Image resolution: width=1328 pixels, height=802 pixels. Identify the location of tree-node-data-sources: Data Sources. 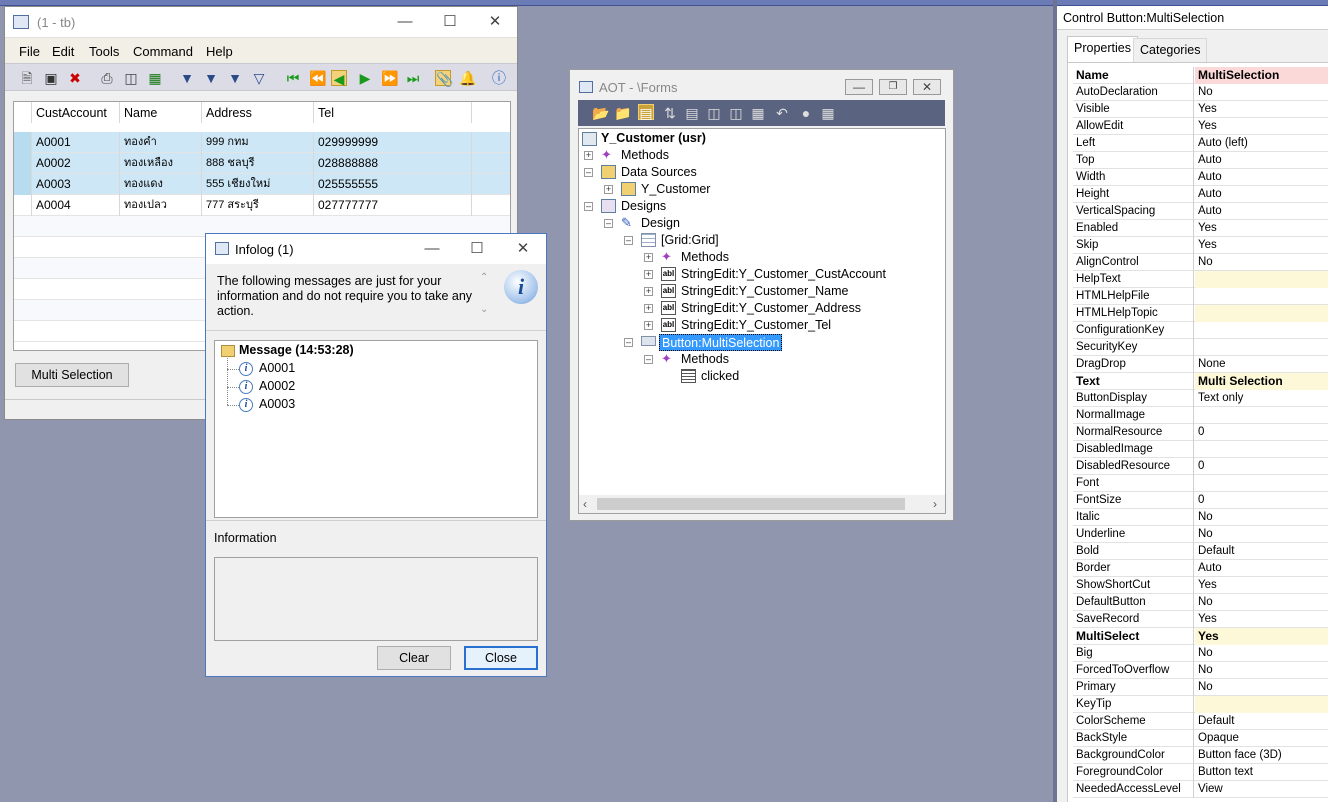
(659, 172).